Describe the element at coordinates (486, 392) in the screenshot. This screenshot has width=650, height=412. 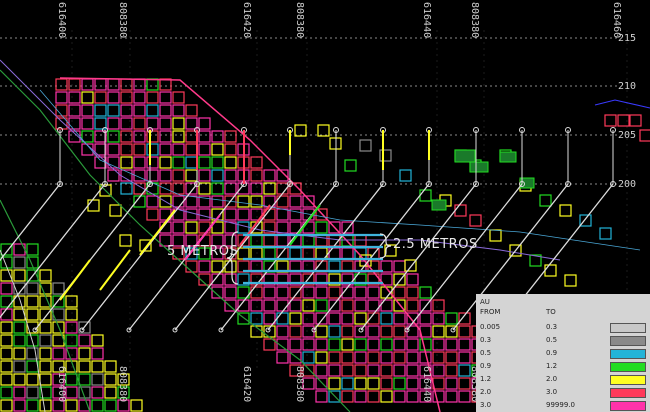
I see `legend-from-value: 2.0` at that location.